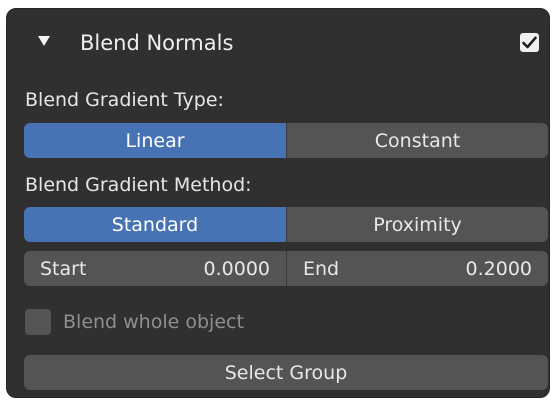  Describe the element at coordinates (124, 100) in the screenshot. I see `gradient-type-label: Blend Gradient Type:` at that location.